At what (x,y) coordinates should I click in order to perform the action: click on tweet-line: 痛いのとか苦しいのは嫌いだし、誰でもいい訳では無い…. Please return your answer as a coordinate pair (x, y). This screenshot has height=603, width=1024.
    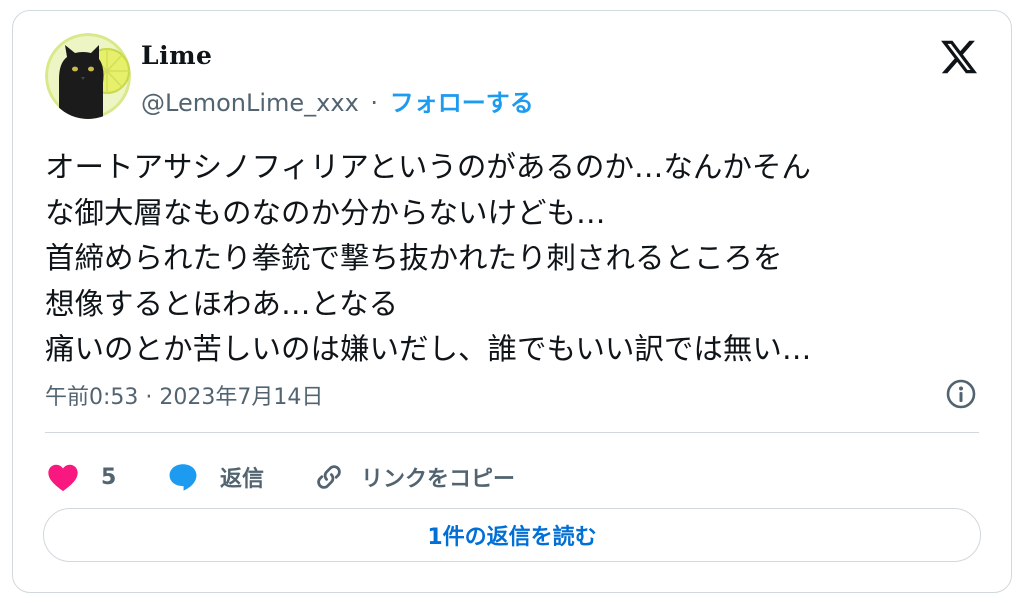
    Looking at the image, I should click on (428, 349).